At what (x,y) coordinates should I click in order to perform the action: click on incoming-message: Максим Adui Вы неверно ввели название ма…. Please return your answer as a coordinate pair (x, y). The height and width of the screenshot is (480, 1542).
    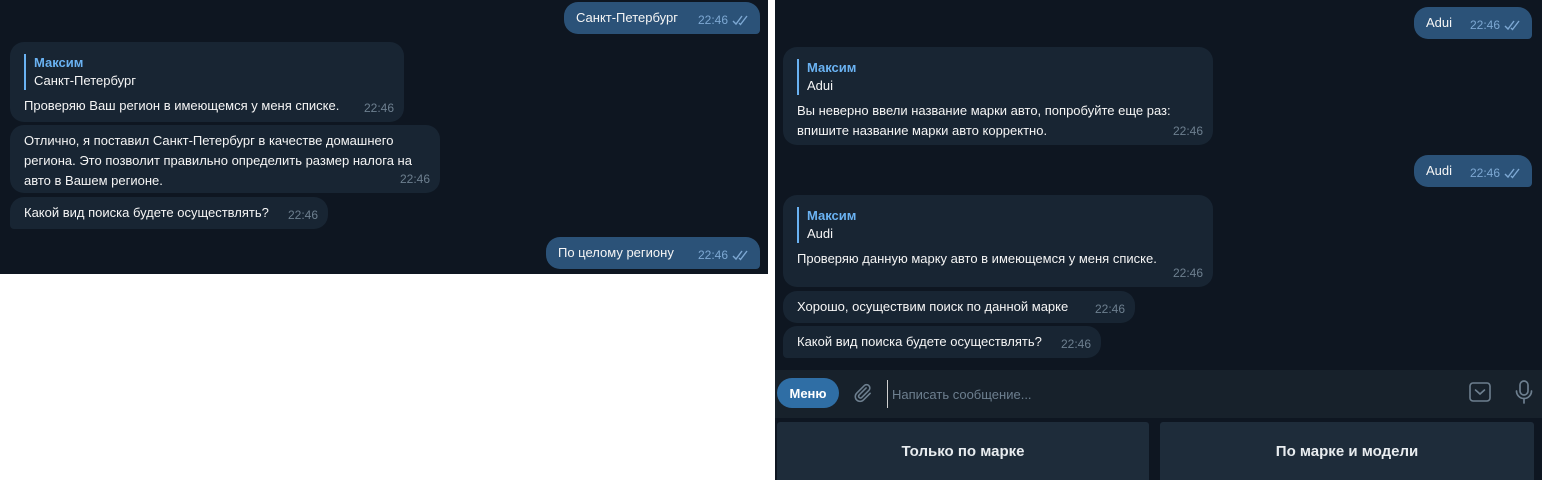
    Looking at the image, I should click on (998, 96).